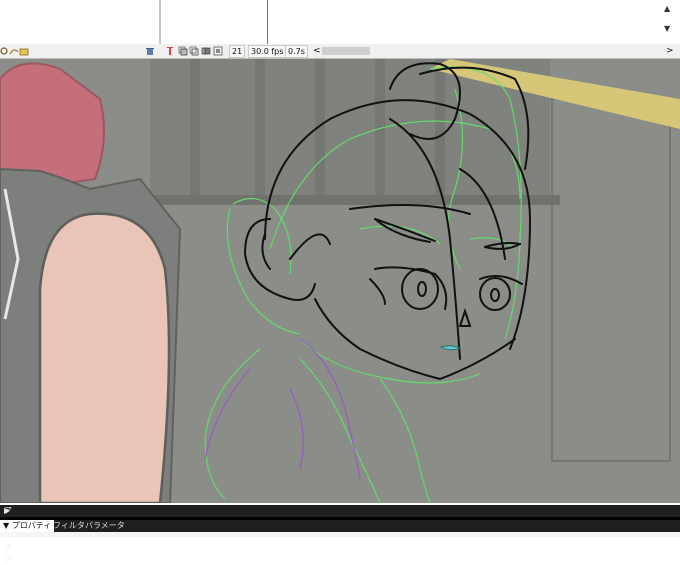 Image resolution: width=680 pixels, height=565 pixels. Describe the element at coordinates (14, 51) in the screenshot. I see `motion-guide-icon` at that location.